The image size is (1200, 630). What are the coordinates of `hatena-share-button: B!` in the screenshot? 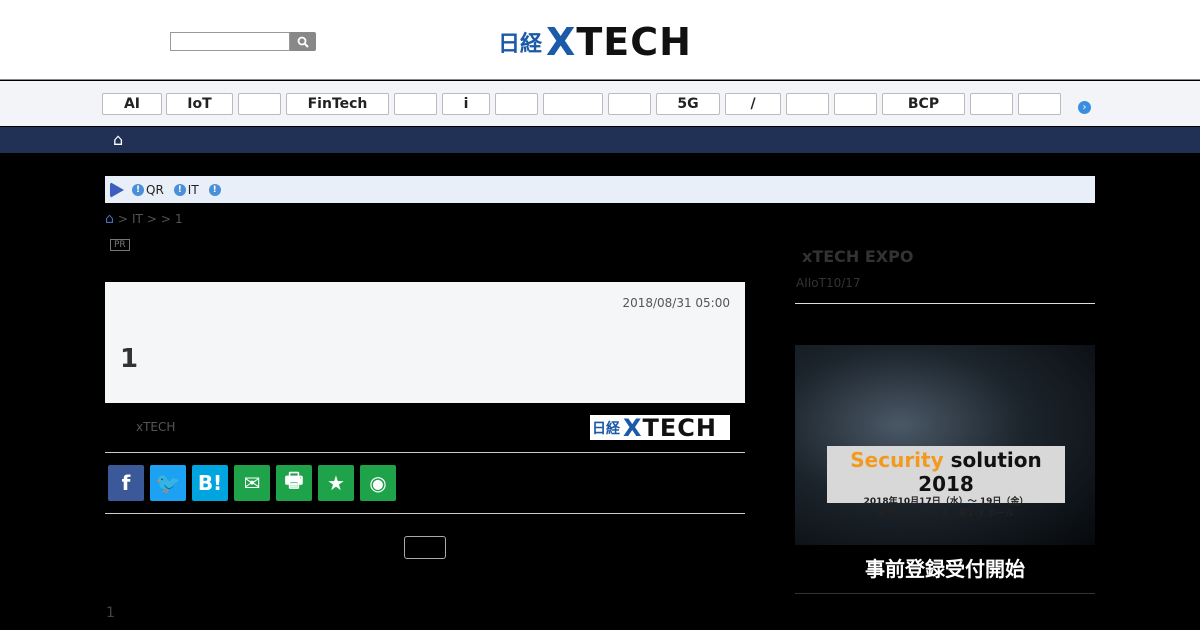 It's located at (210, 483).